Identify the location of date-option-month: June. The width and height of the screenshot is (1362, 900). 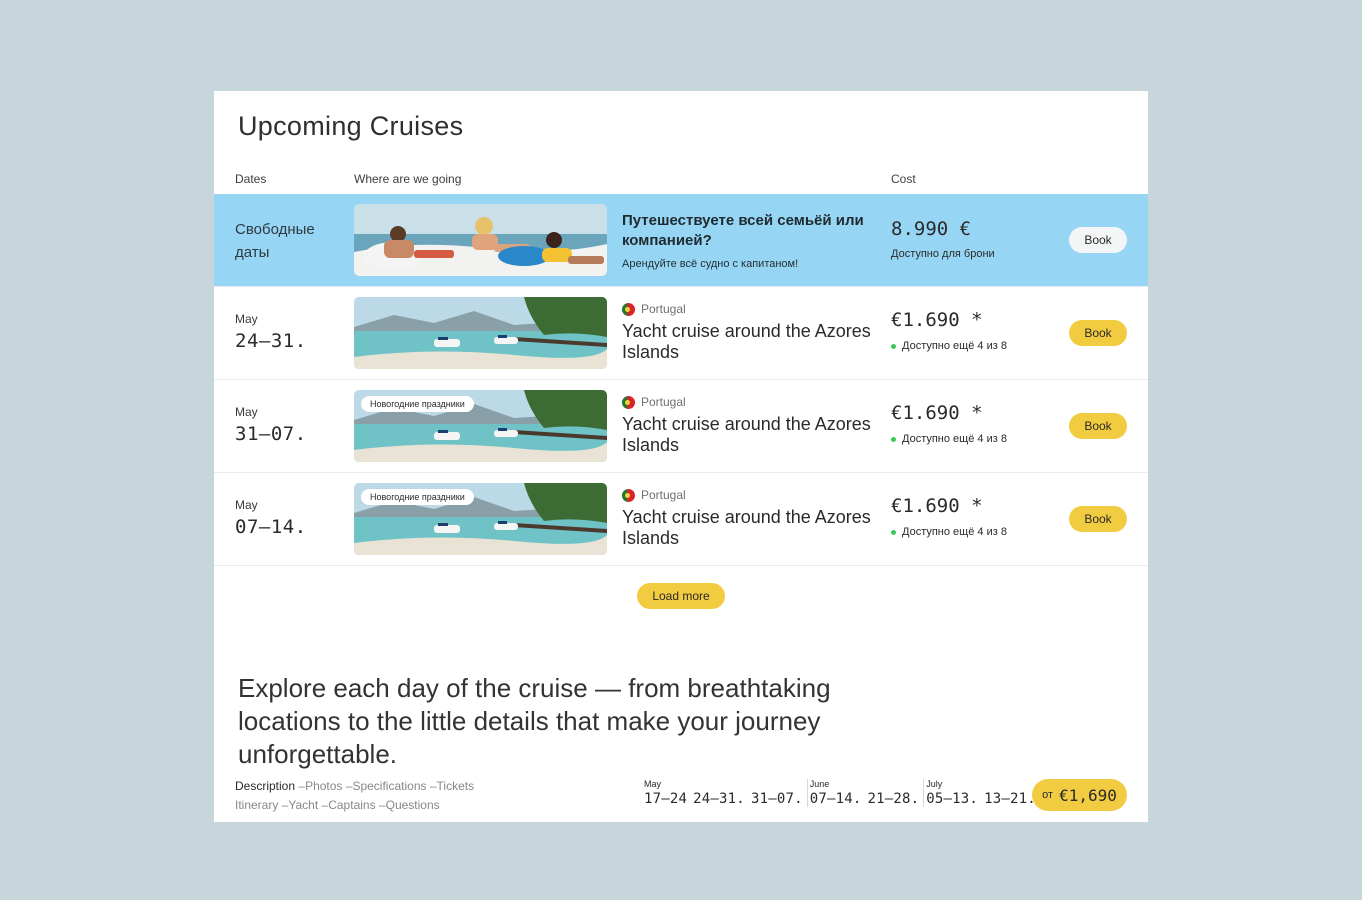
(819, 784).